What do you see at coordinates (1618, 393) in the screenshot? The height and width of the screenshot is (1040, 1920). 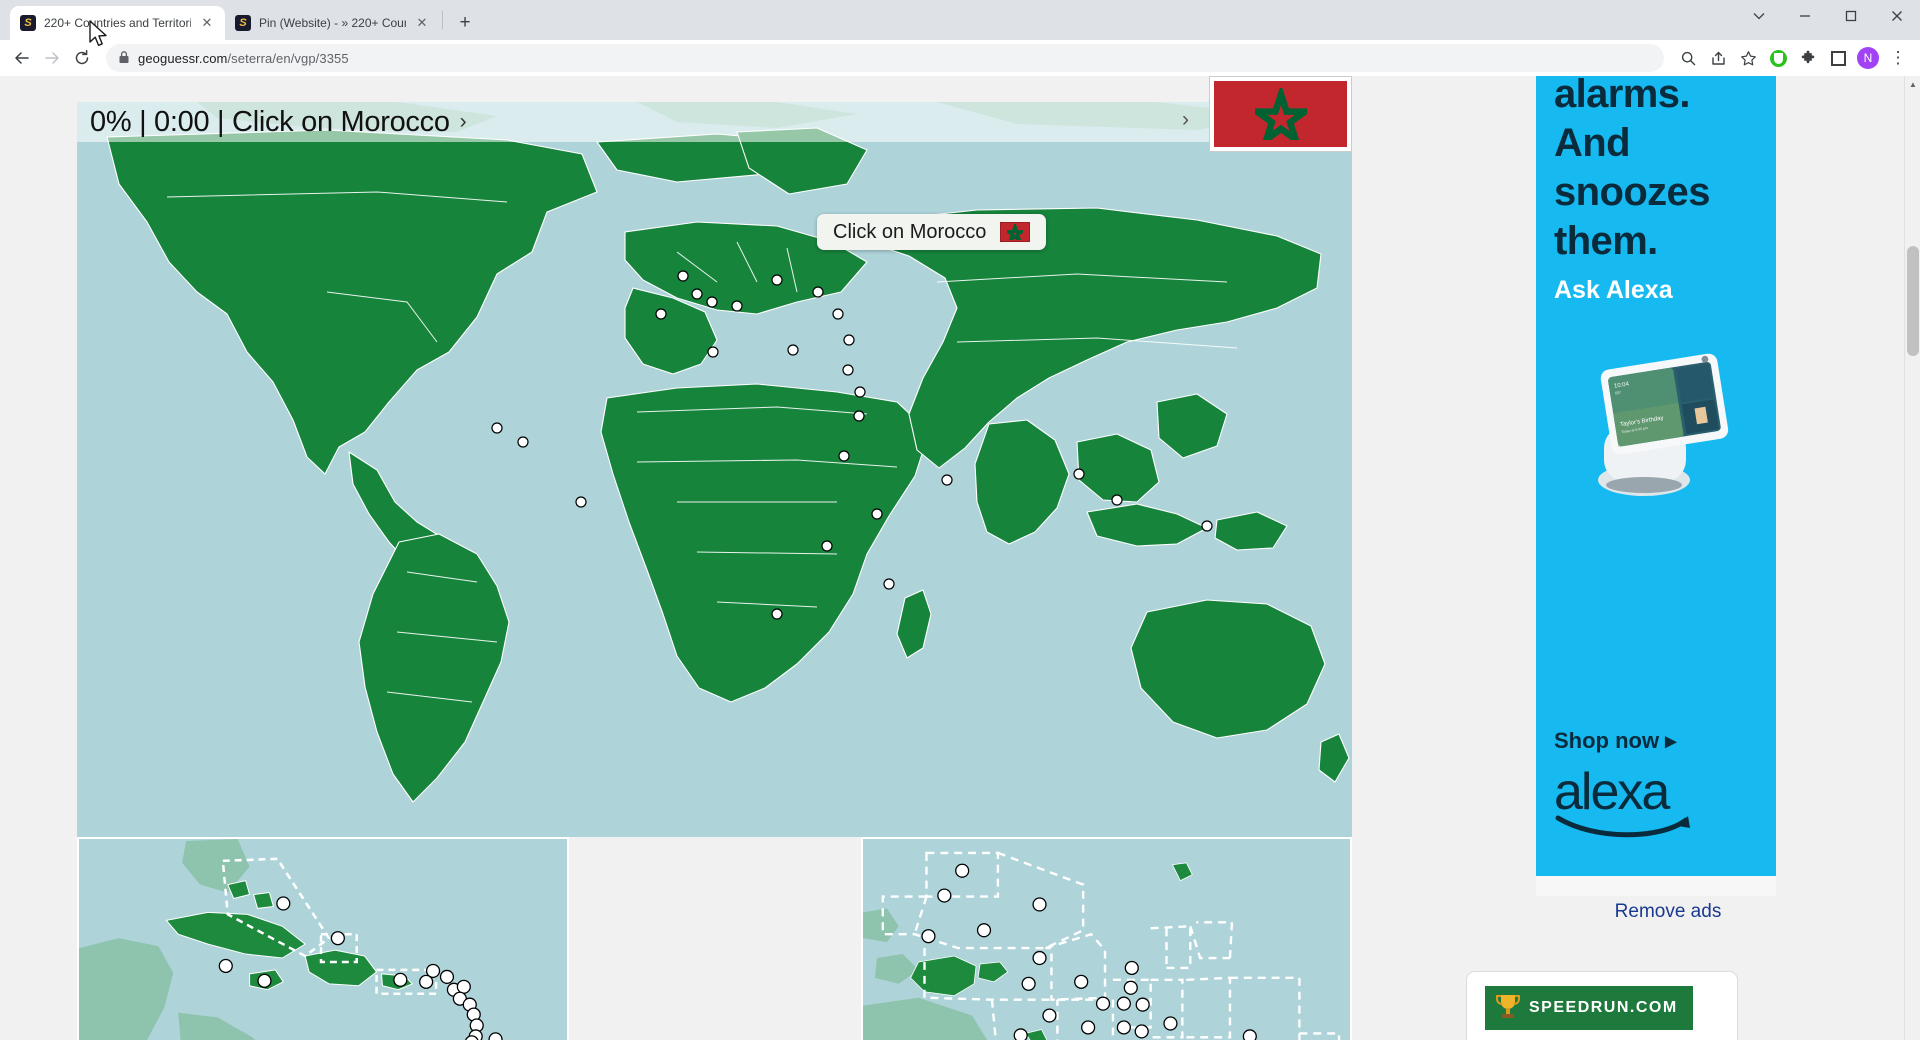 I see `svg-text: 68°` at bounding box center [1618, 393].